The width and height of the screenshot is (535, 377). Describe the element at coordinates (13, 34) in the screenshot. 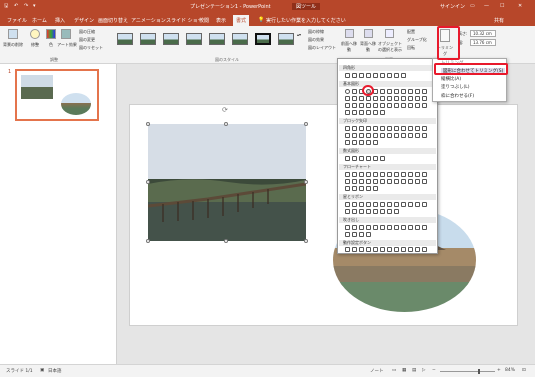

I see `remove-background-icon` at that location.